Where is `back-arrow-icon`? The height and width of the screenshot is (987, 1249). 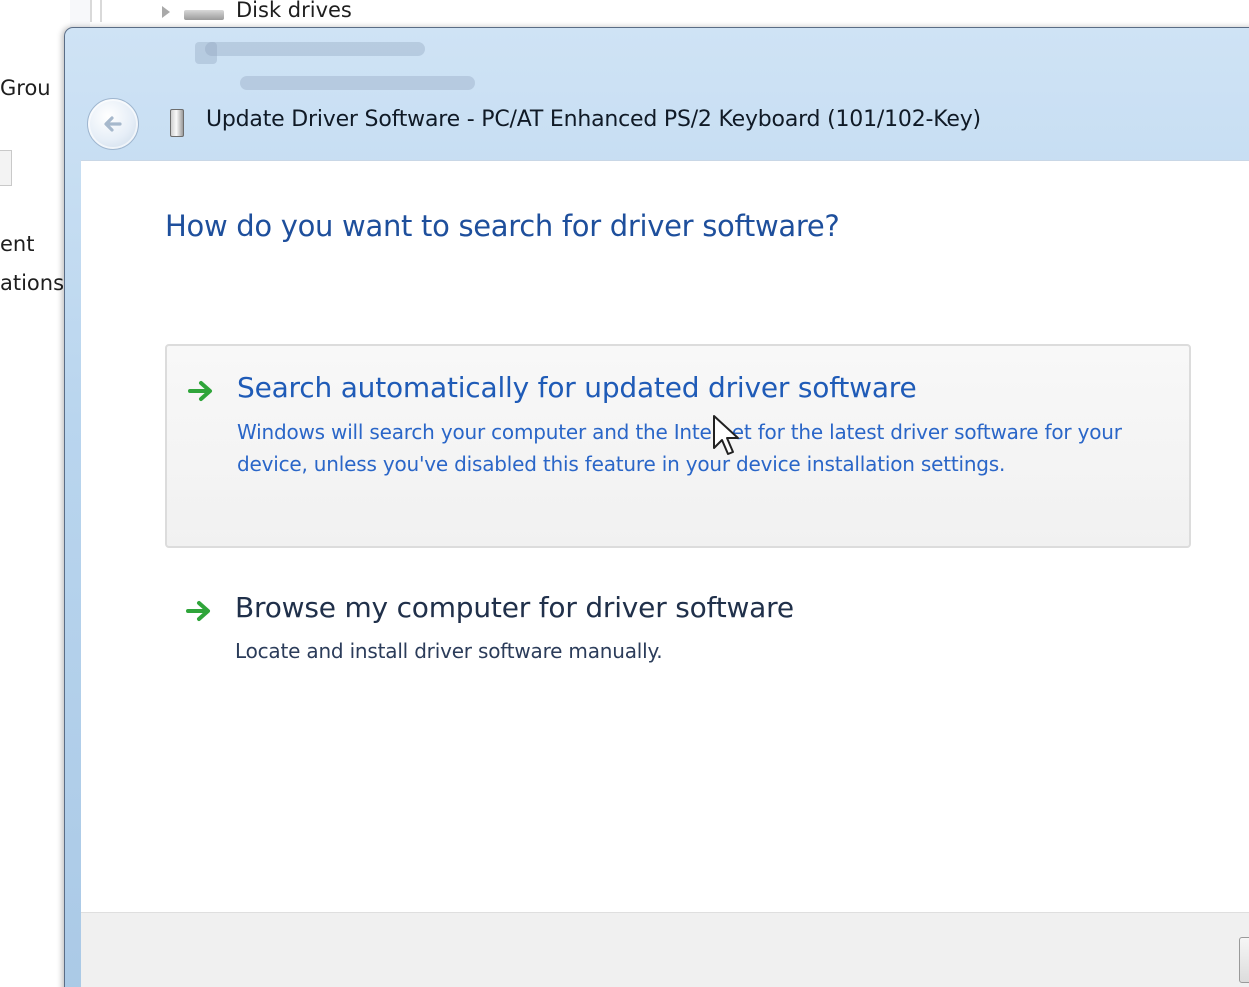
back-arrow-icon is located at coordinates (113, 124).